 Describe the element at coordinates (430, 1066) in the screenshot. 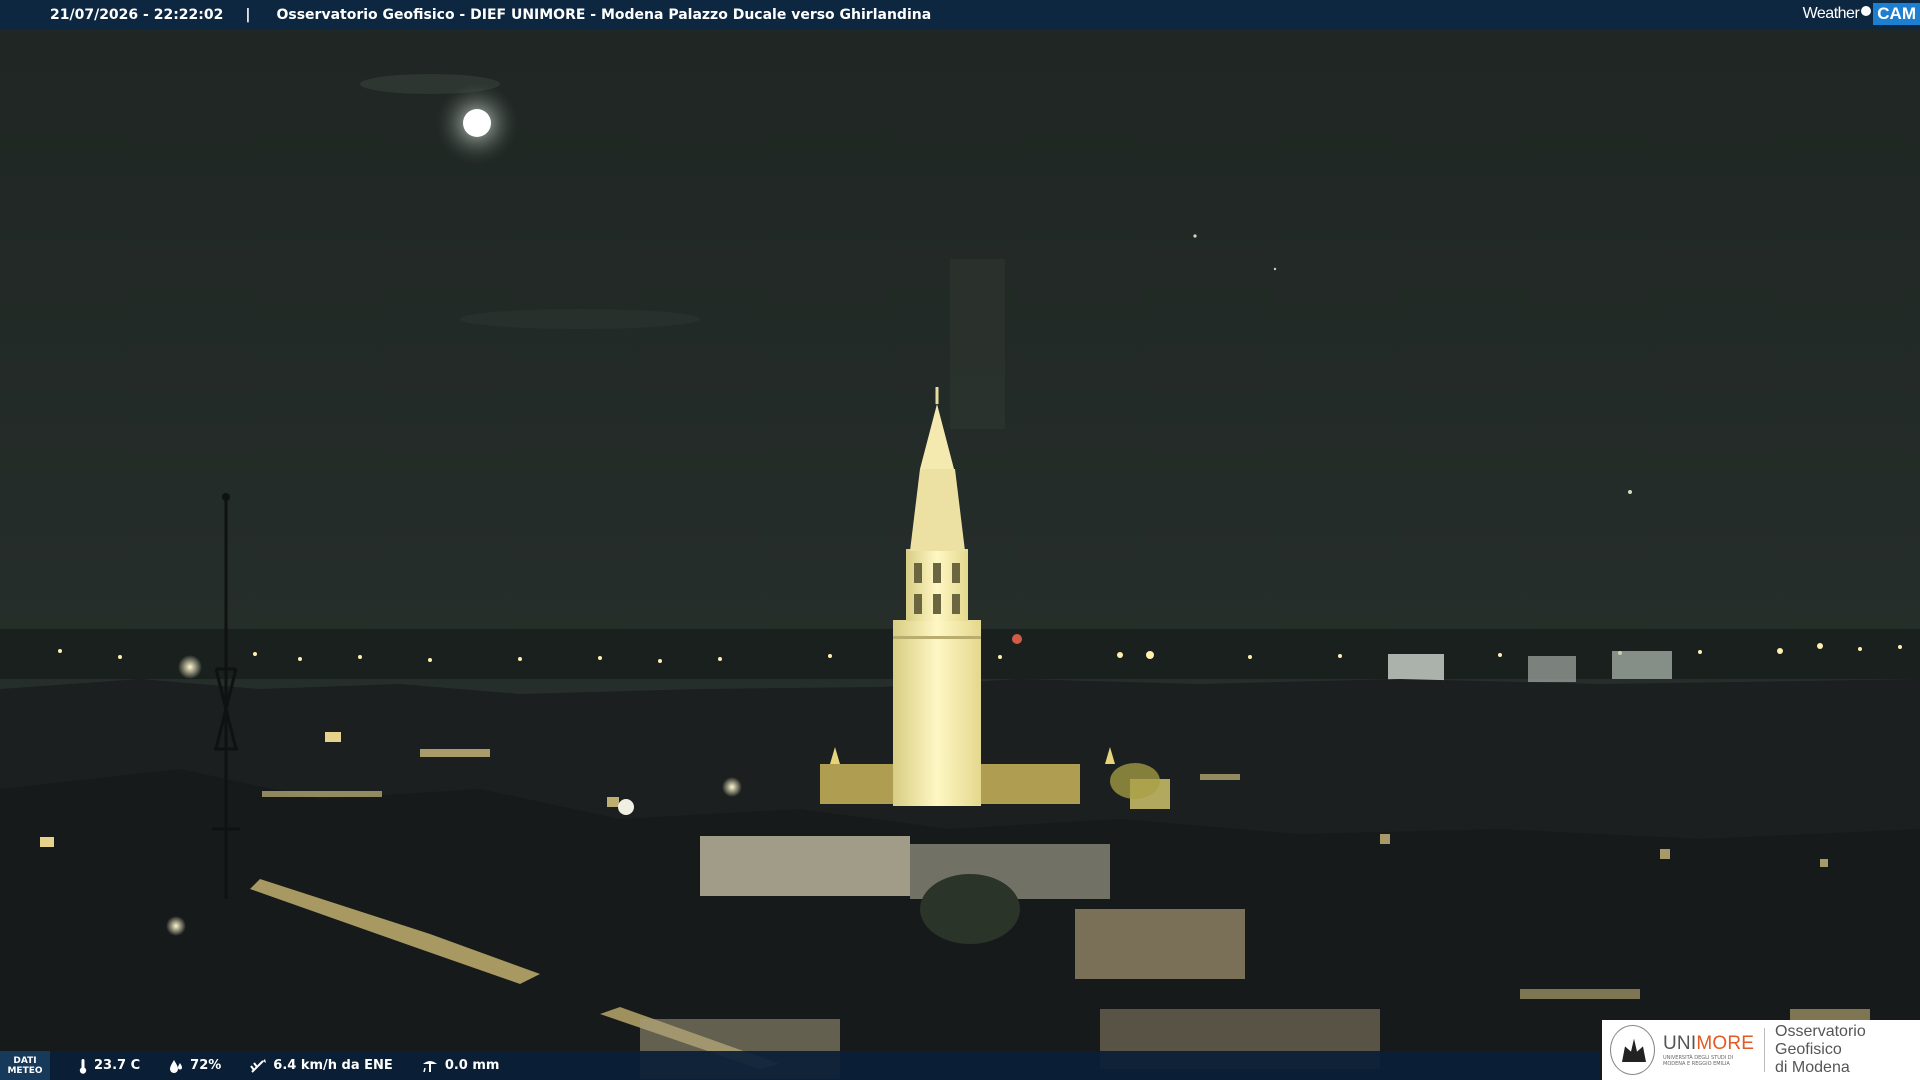

I see `rain-gauge-icon` at that location.